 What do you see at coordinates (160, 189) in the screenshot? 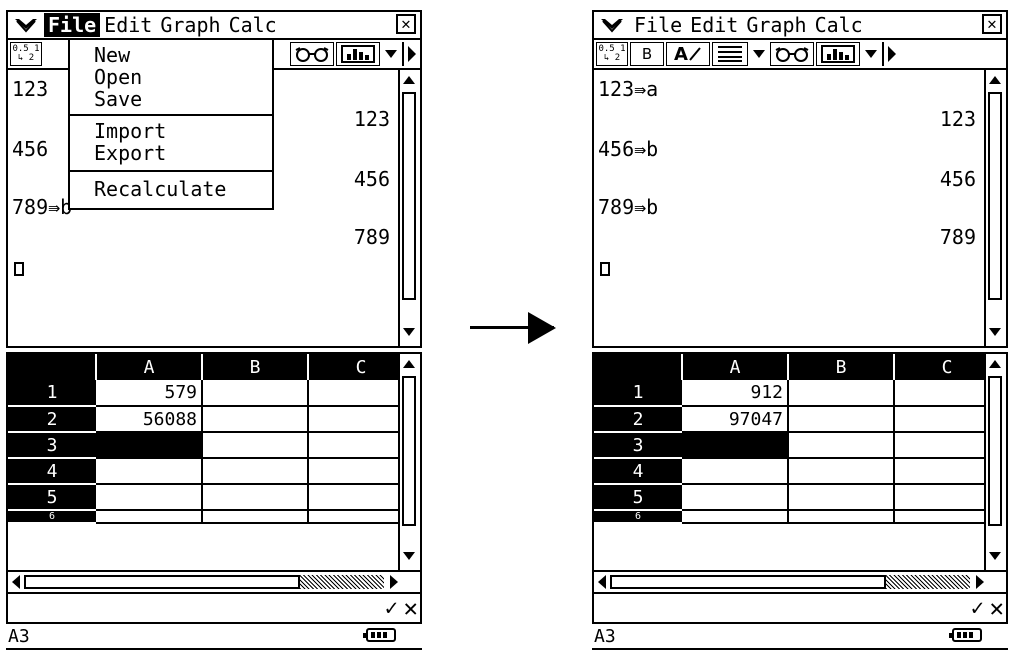
I see `menu-item-recalculate: Recalculate` at bounding box center [160, 189].